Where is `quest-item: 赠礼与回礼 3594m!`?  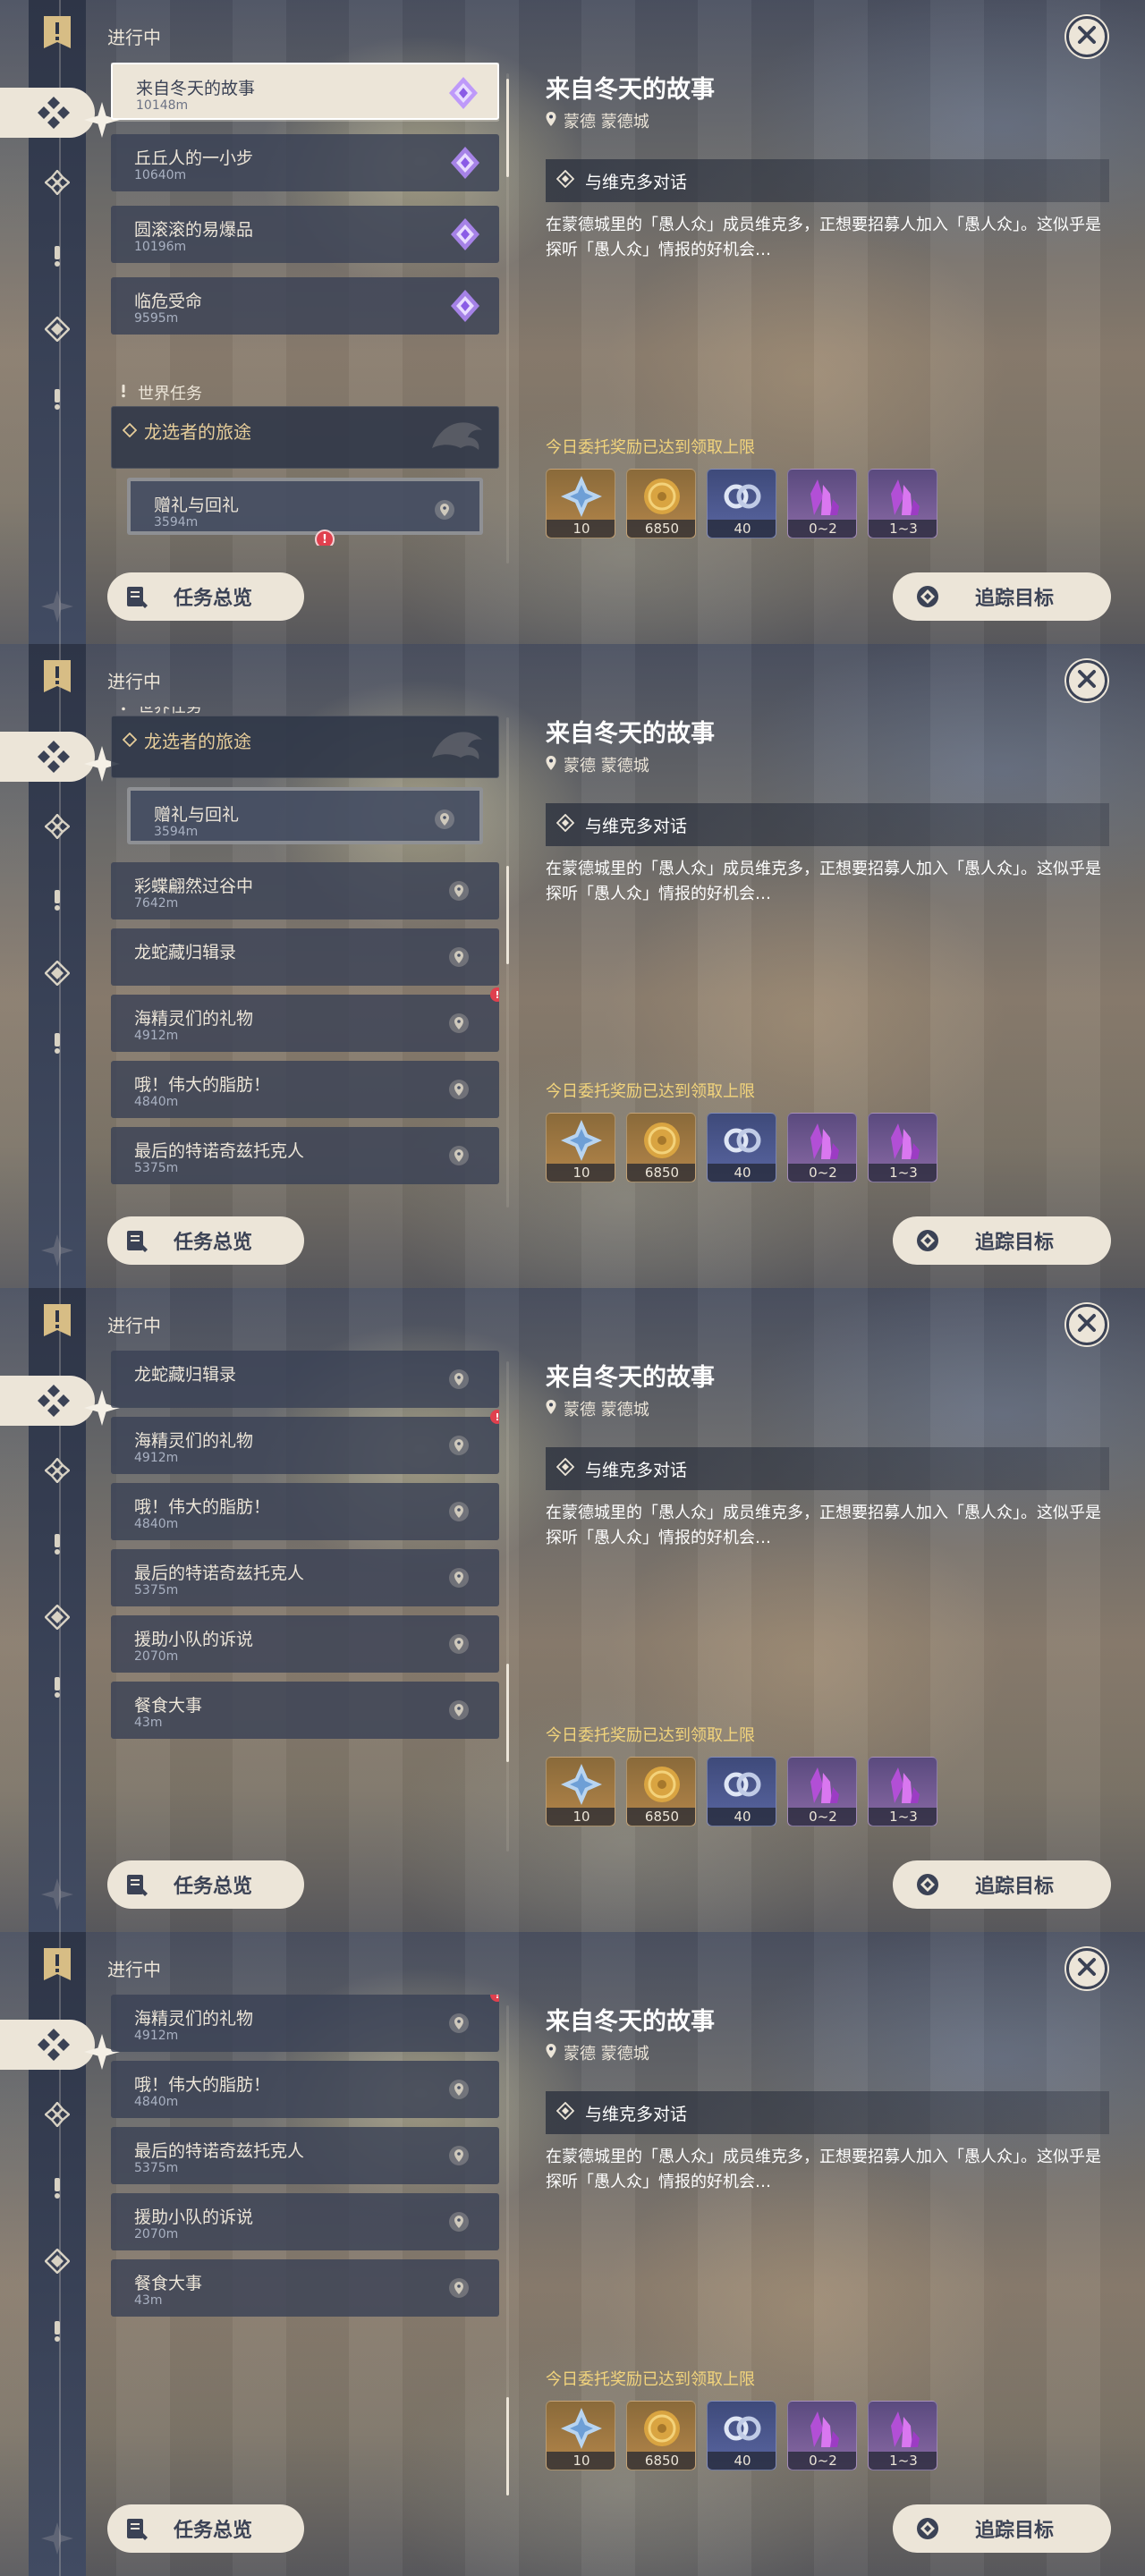 quest-item: 赠礼与回礼 3594m! is located at coordinates (305, 512).